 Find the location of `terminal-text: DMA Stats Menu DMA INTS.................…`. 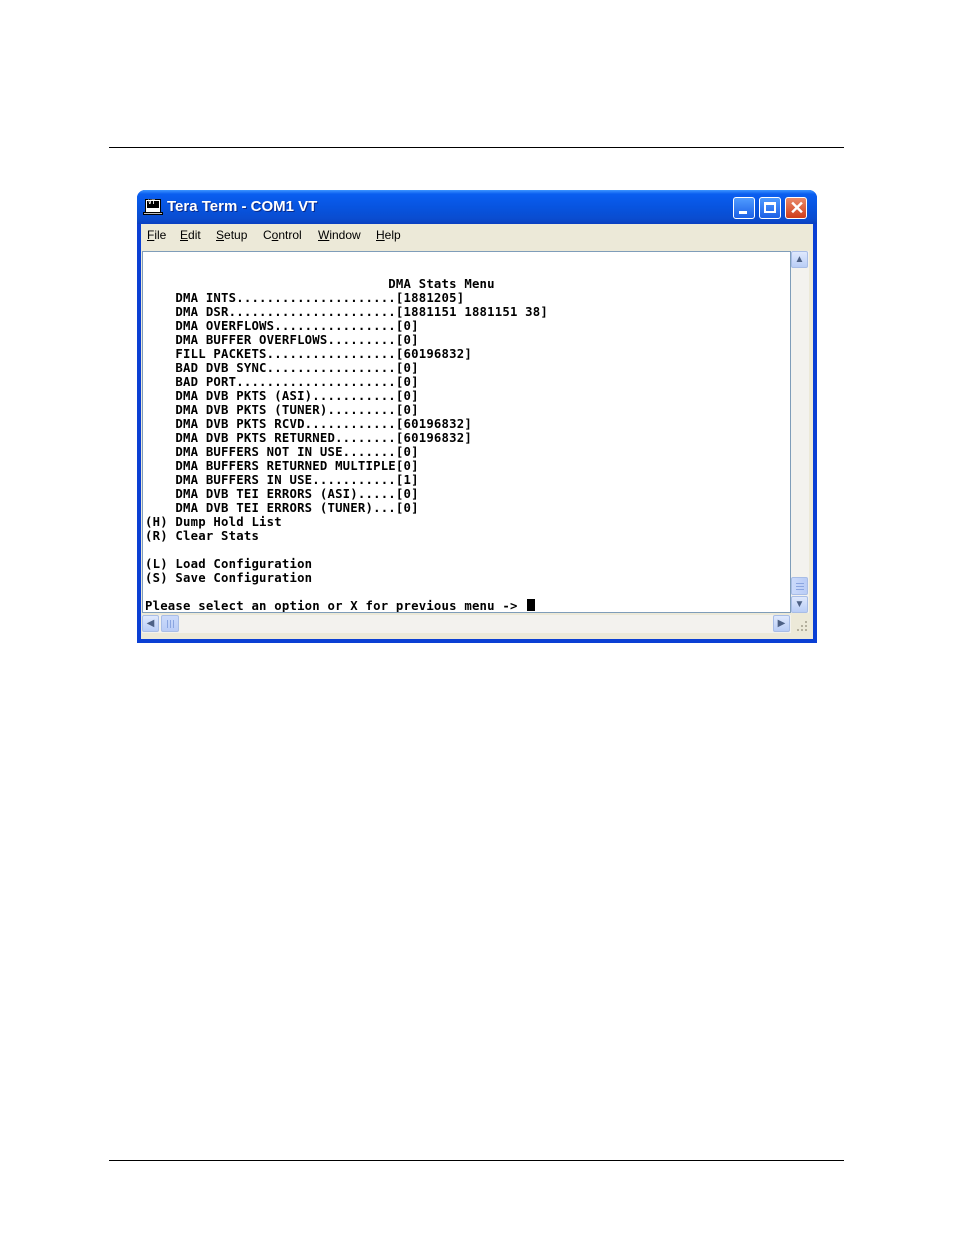

terminal-text: DMA Stats Menu DMA INTS.................… is located at coordinates (346, 445).